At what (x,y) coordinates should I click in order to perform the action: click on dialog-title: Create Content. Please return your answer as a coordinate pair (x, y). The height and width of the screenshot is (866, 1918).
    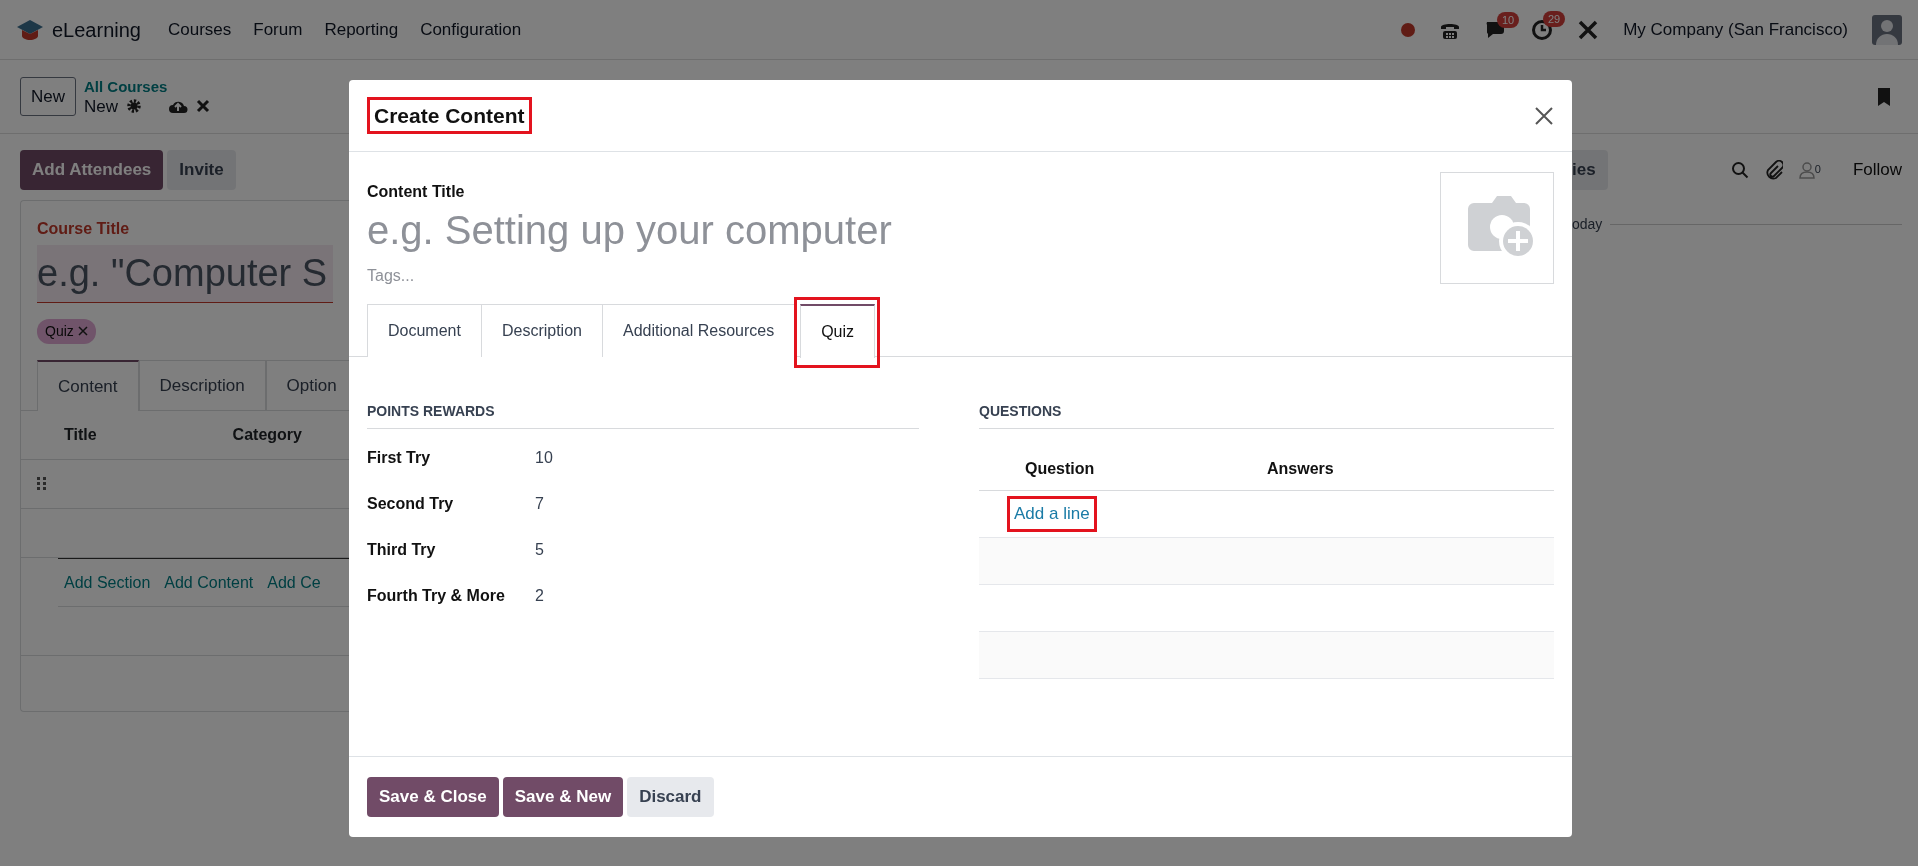
    Looking at the image, I should click on (449, 115).